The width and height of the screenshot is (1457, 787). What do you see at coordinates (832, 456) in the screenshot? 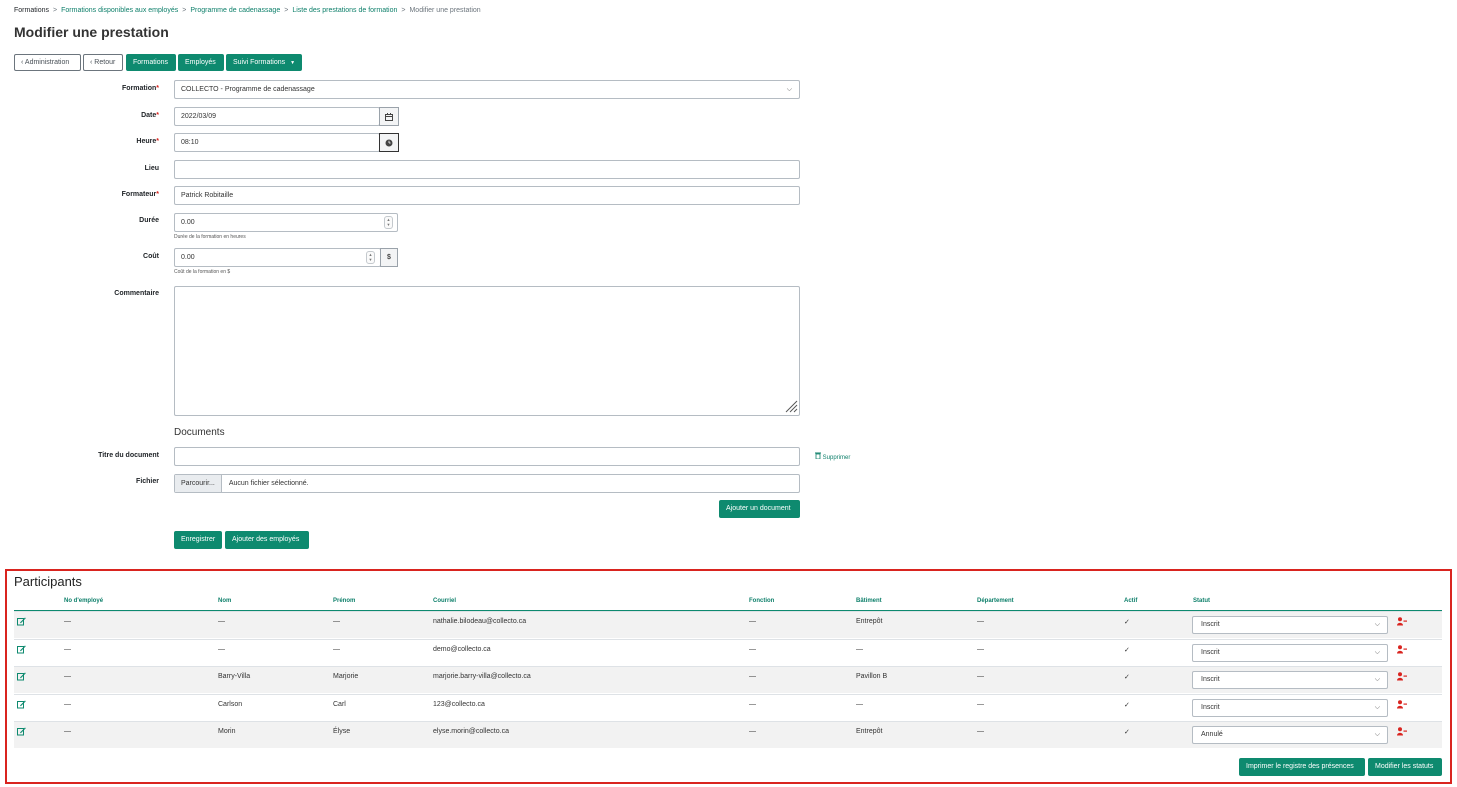
I see `supprimer-link: Supprimer` at bounding box center [832, 456].